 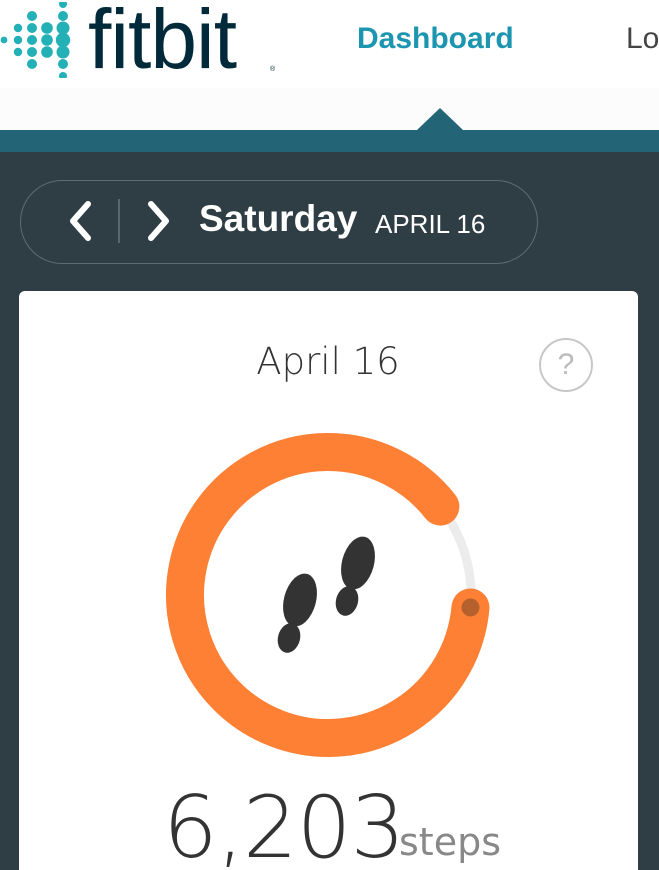 I want to click on top-navigation-subbar, so click(x=329, y=109).